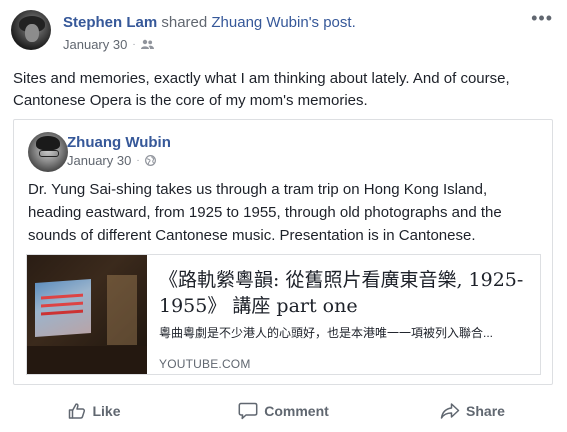  I want to click on comment-bubble-icon, so click(248, 411).